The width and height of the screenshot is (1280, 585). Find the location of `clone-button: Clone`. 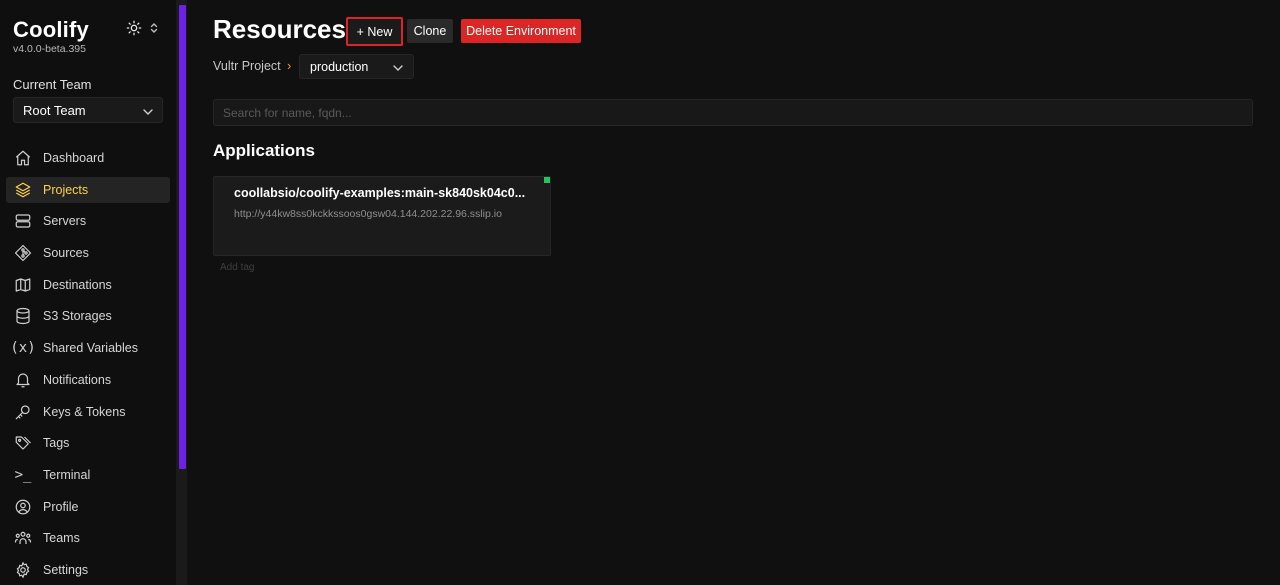

clone-button: Clone is located at coordinates (430, 31).